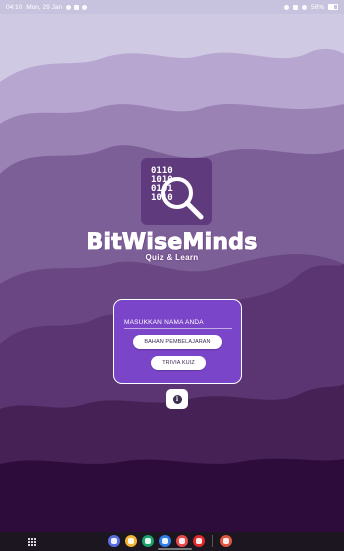 Image resolution: width=344 pixels, height=551 pixels. What do you see at coordinates (131, 541) in the screenshot?
I see `notes-app-icon` at bounding box center [131, 541].